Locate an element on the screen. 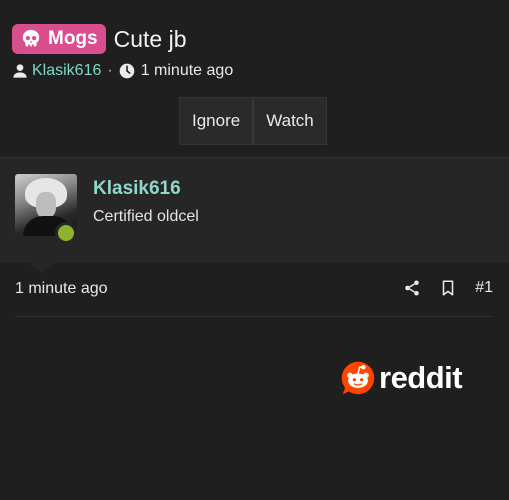 This screenshot has height=500, width=509. clock-icon is located at coordinates (127, 71).